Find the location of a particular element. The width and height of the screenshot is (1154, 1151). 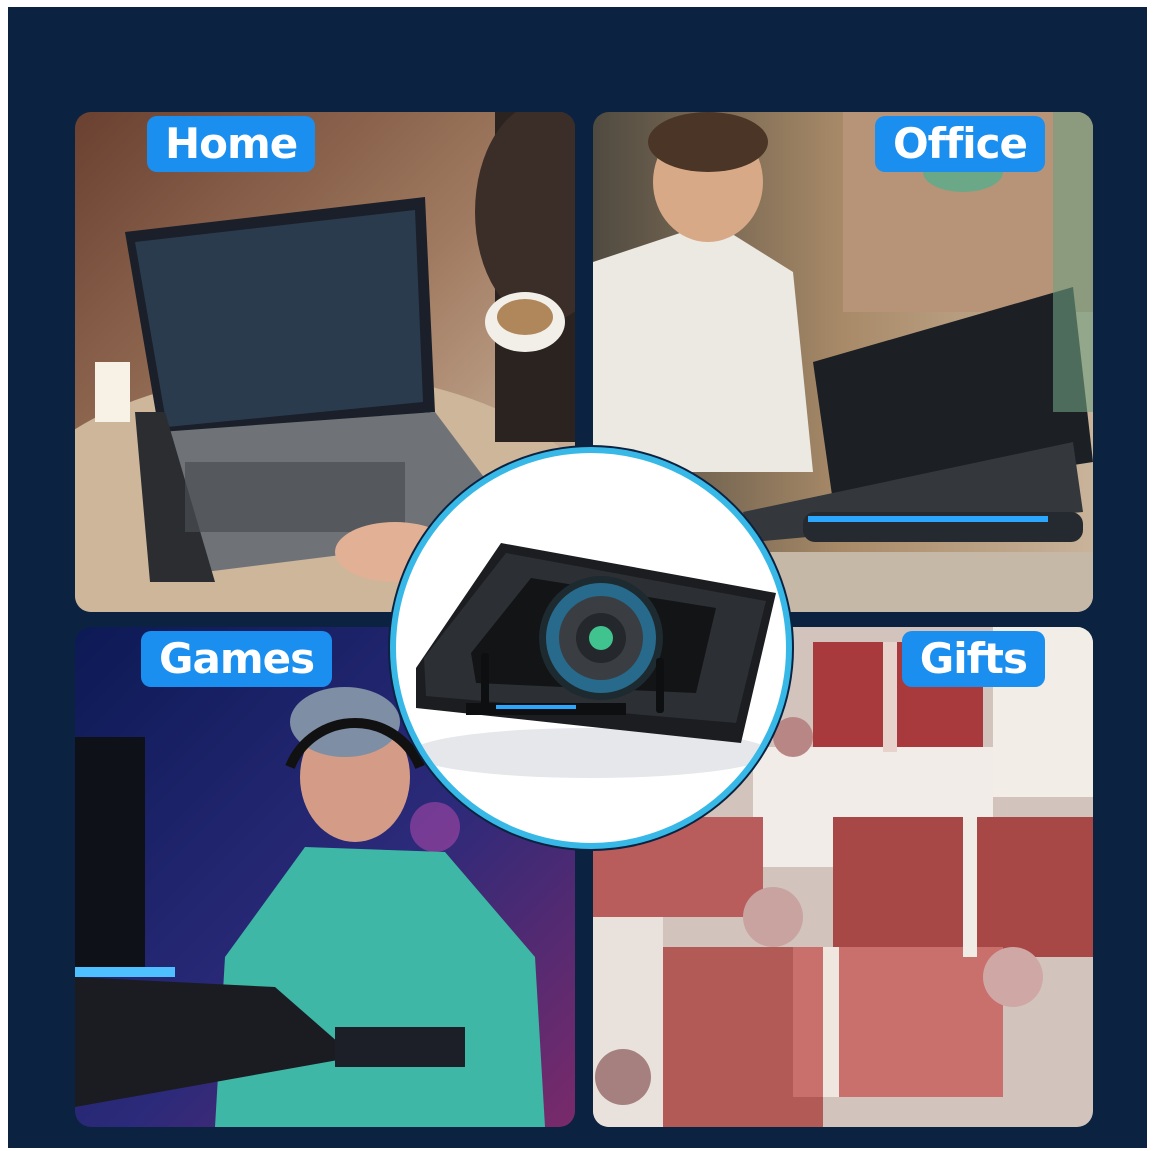

games-label: Games is located at coordinates (237, 659).